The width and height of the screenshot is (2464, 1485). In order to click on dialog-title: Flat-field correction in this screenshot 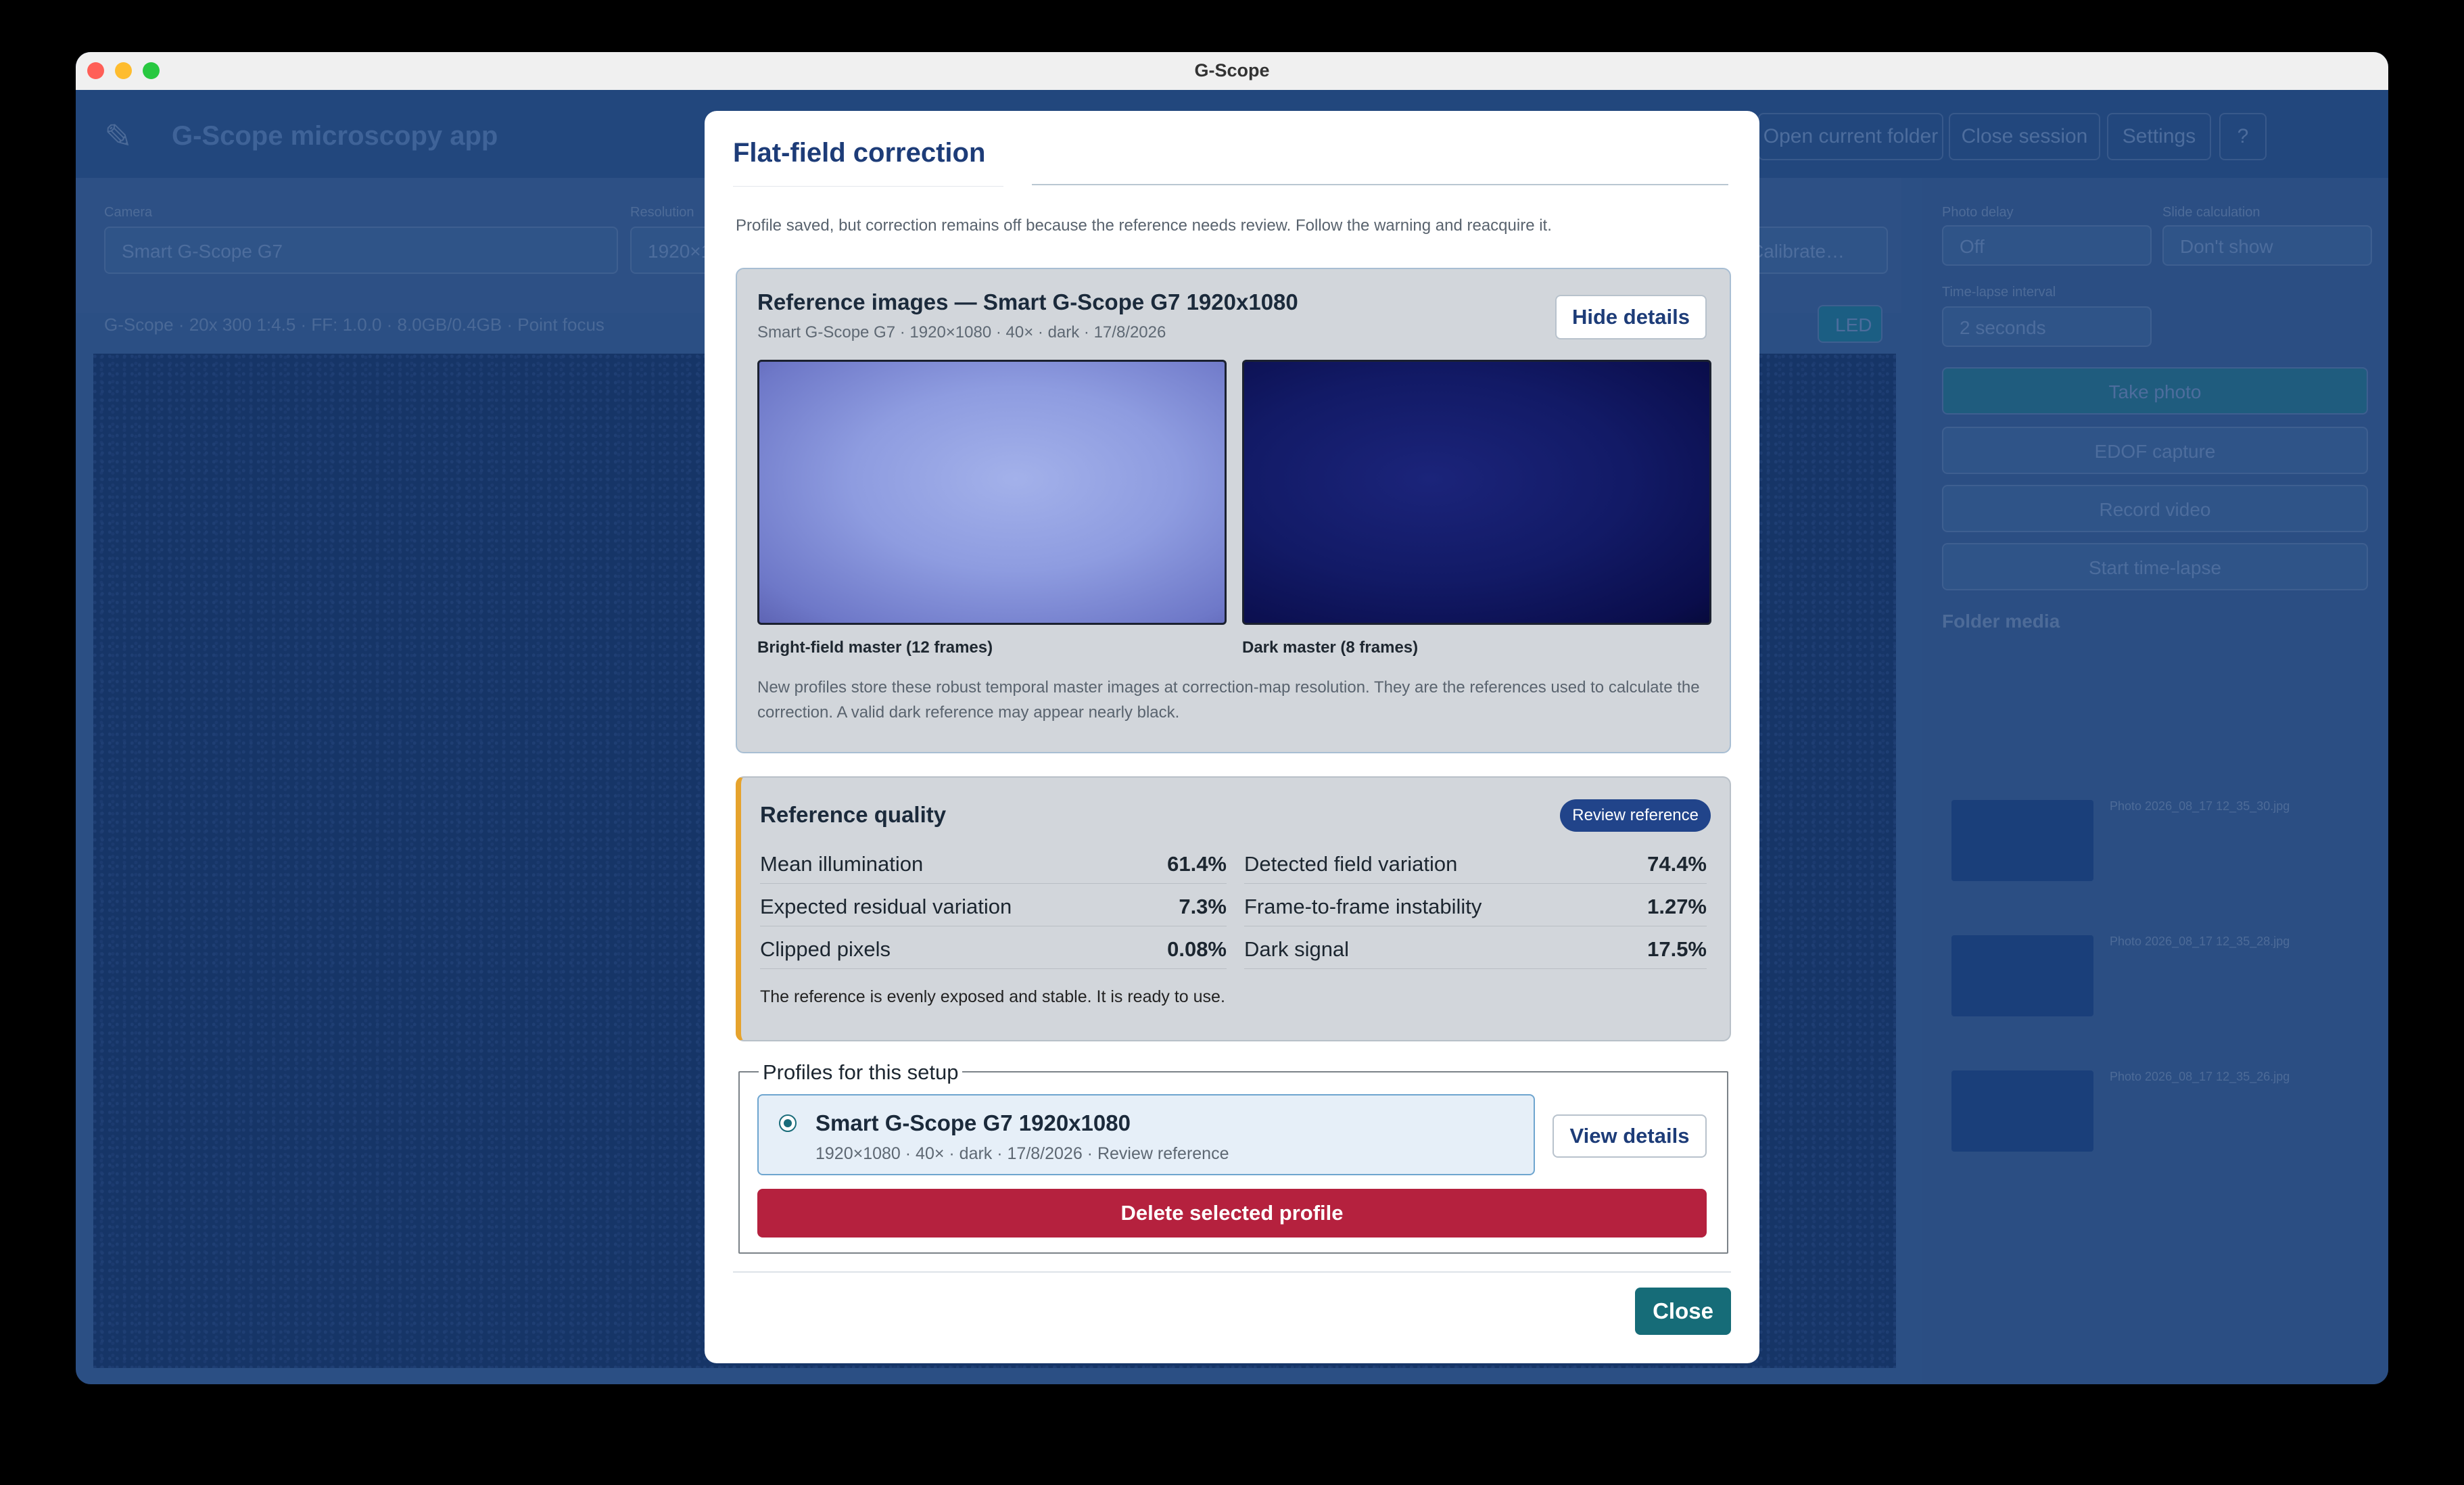, I will do `click(860, 153)`.